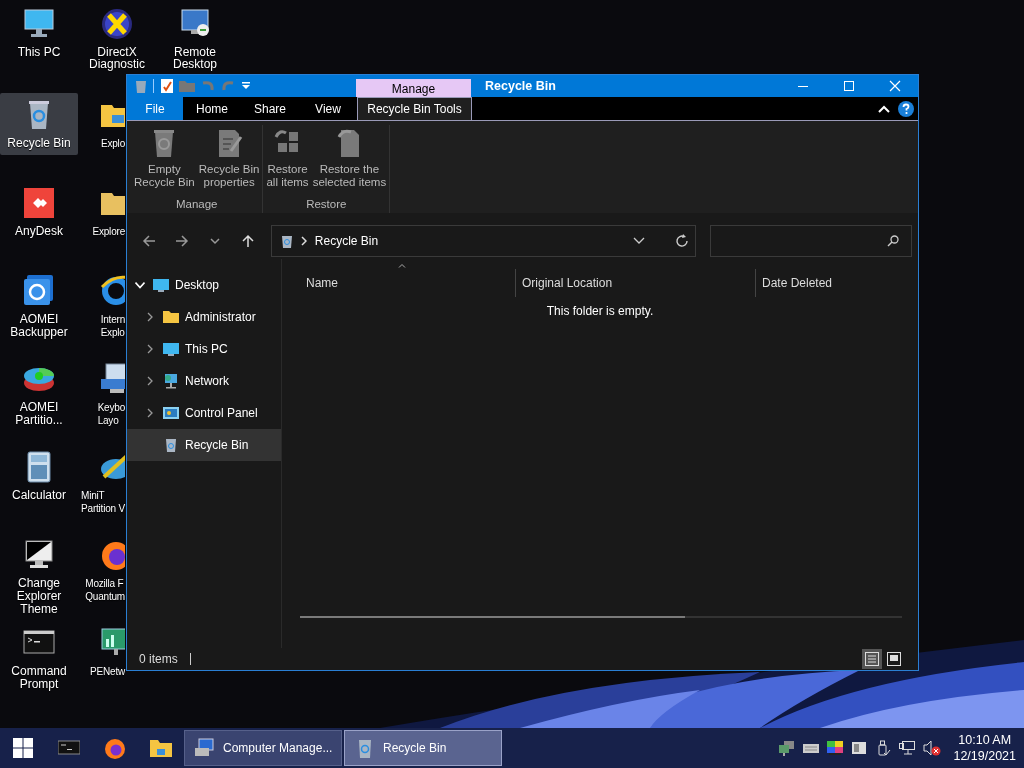 Image resolution: width=1024 pixels, height=768 pixels. I want to click on desktop-icon: PENetw, so click(101, 652).